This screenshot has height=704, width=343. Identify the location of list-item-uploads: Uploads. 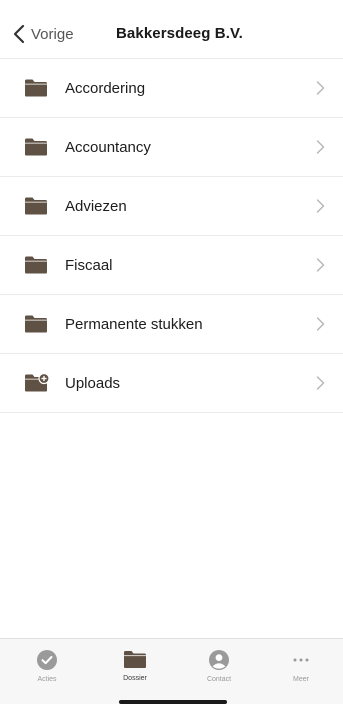
(171, 383).